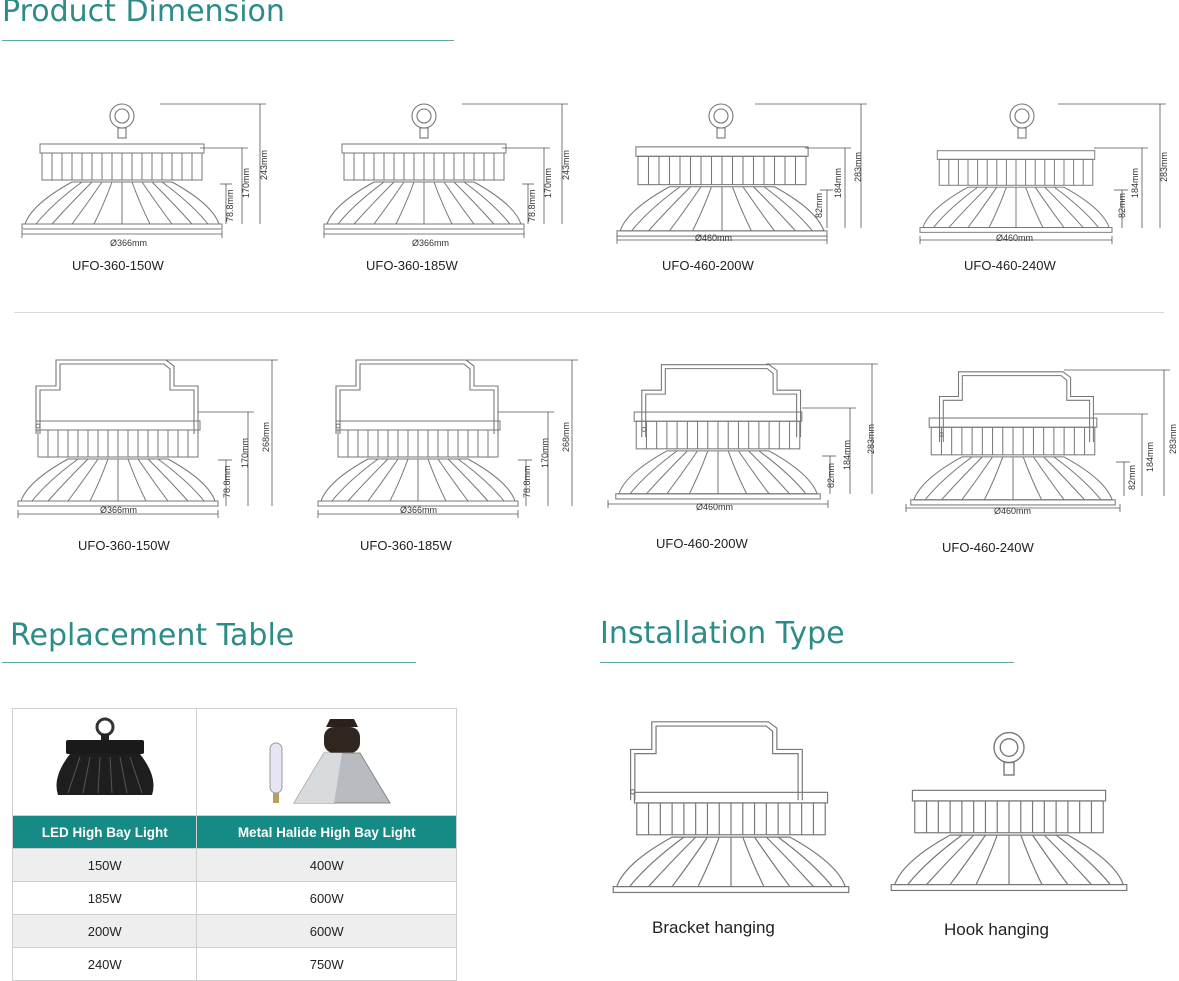  What do you see at coordinates (104, 931) in the screenshot?
I see `table-cell: 200W` at bounding box center [104, 931].